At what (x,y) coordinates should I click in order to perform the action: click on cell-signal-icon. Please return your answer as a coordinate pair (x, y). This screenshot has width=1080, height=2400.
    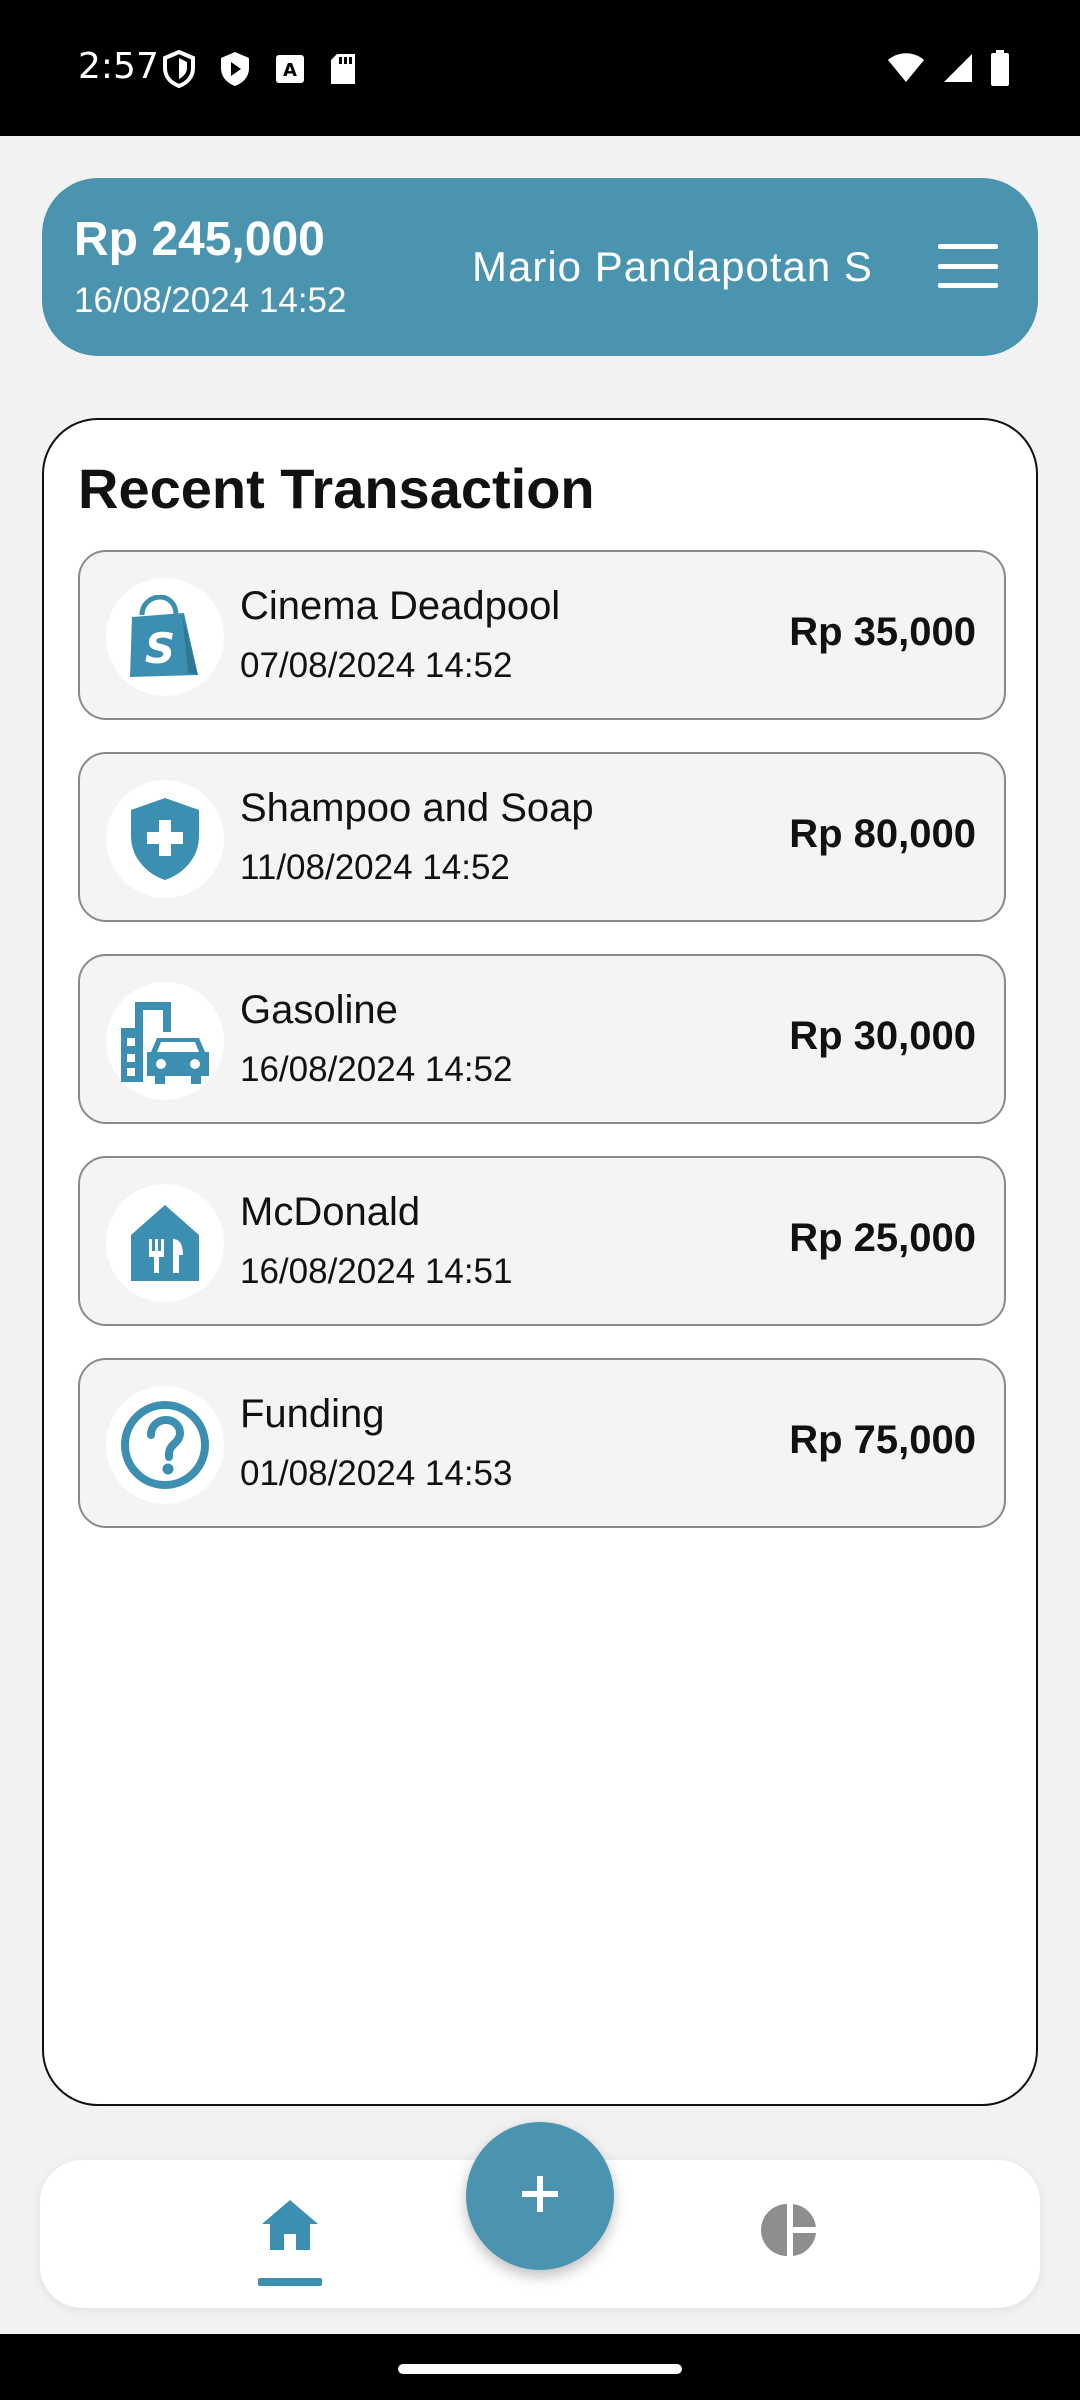
    Looking at the image, I should click on (958, 70).